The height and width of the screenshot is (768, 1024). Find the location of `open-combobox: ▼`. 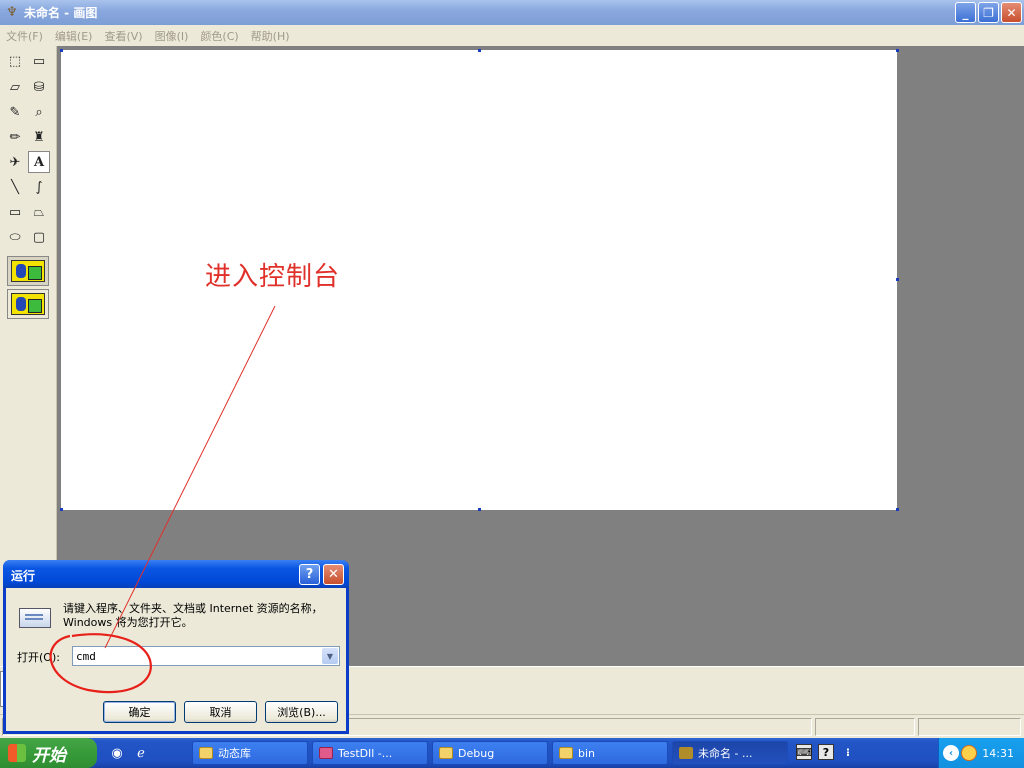

open-combobox: ▼ is located at coordinates (206, 656).